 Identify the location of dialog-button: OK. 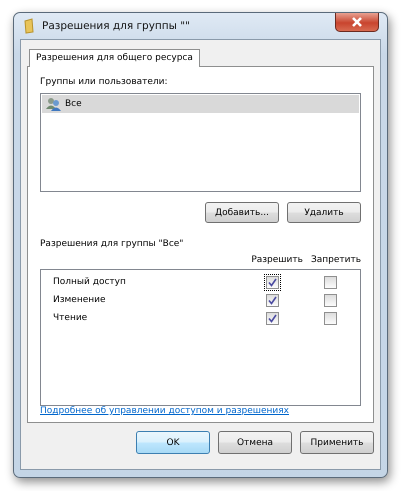
(173, 442).